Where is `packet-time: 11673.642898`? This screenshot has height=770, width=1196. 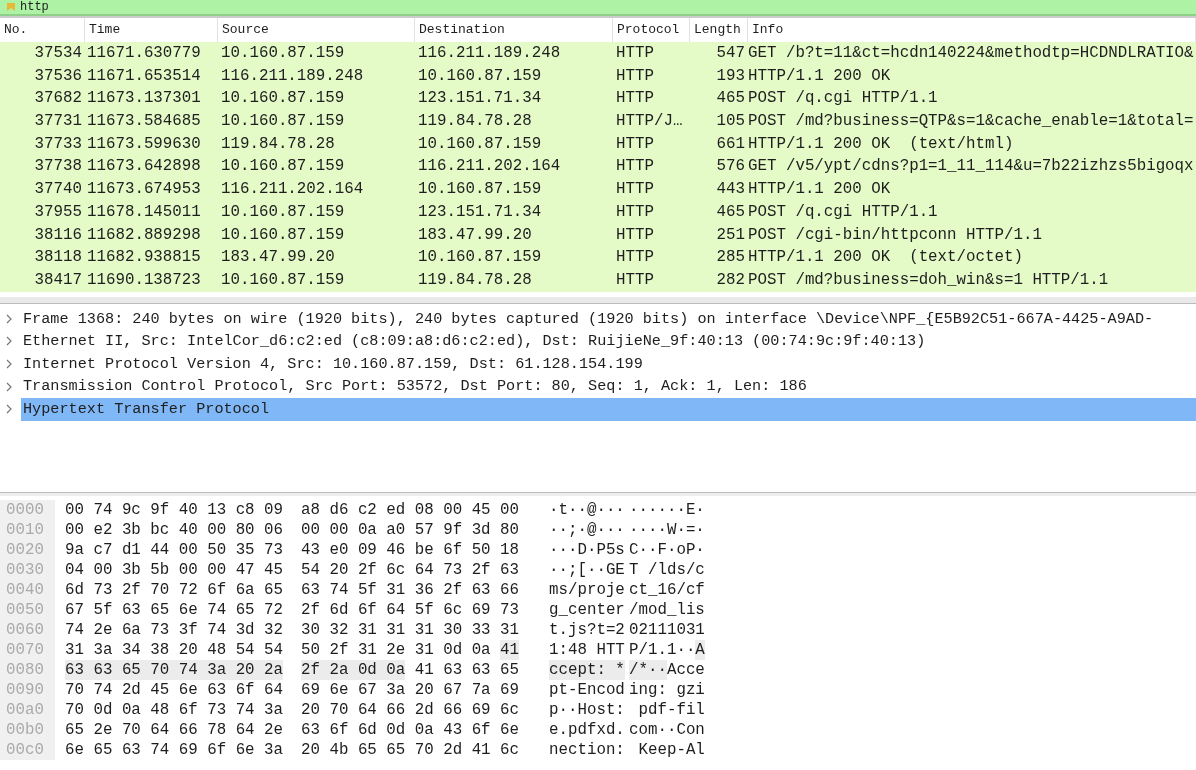
packet-time: 11673.642898 is located at coordinates (144, 167).